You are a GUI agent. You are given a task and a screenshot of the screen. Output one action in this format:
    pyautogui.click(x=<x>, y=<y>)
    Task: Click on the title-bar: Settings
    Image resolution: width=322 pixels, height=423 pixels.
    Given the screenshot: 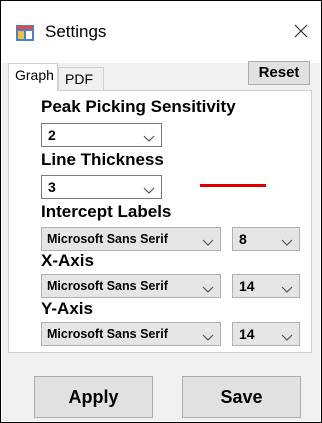 What is the action you would take?
    pyautogui.click(x=161, y=32)
    